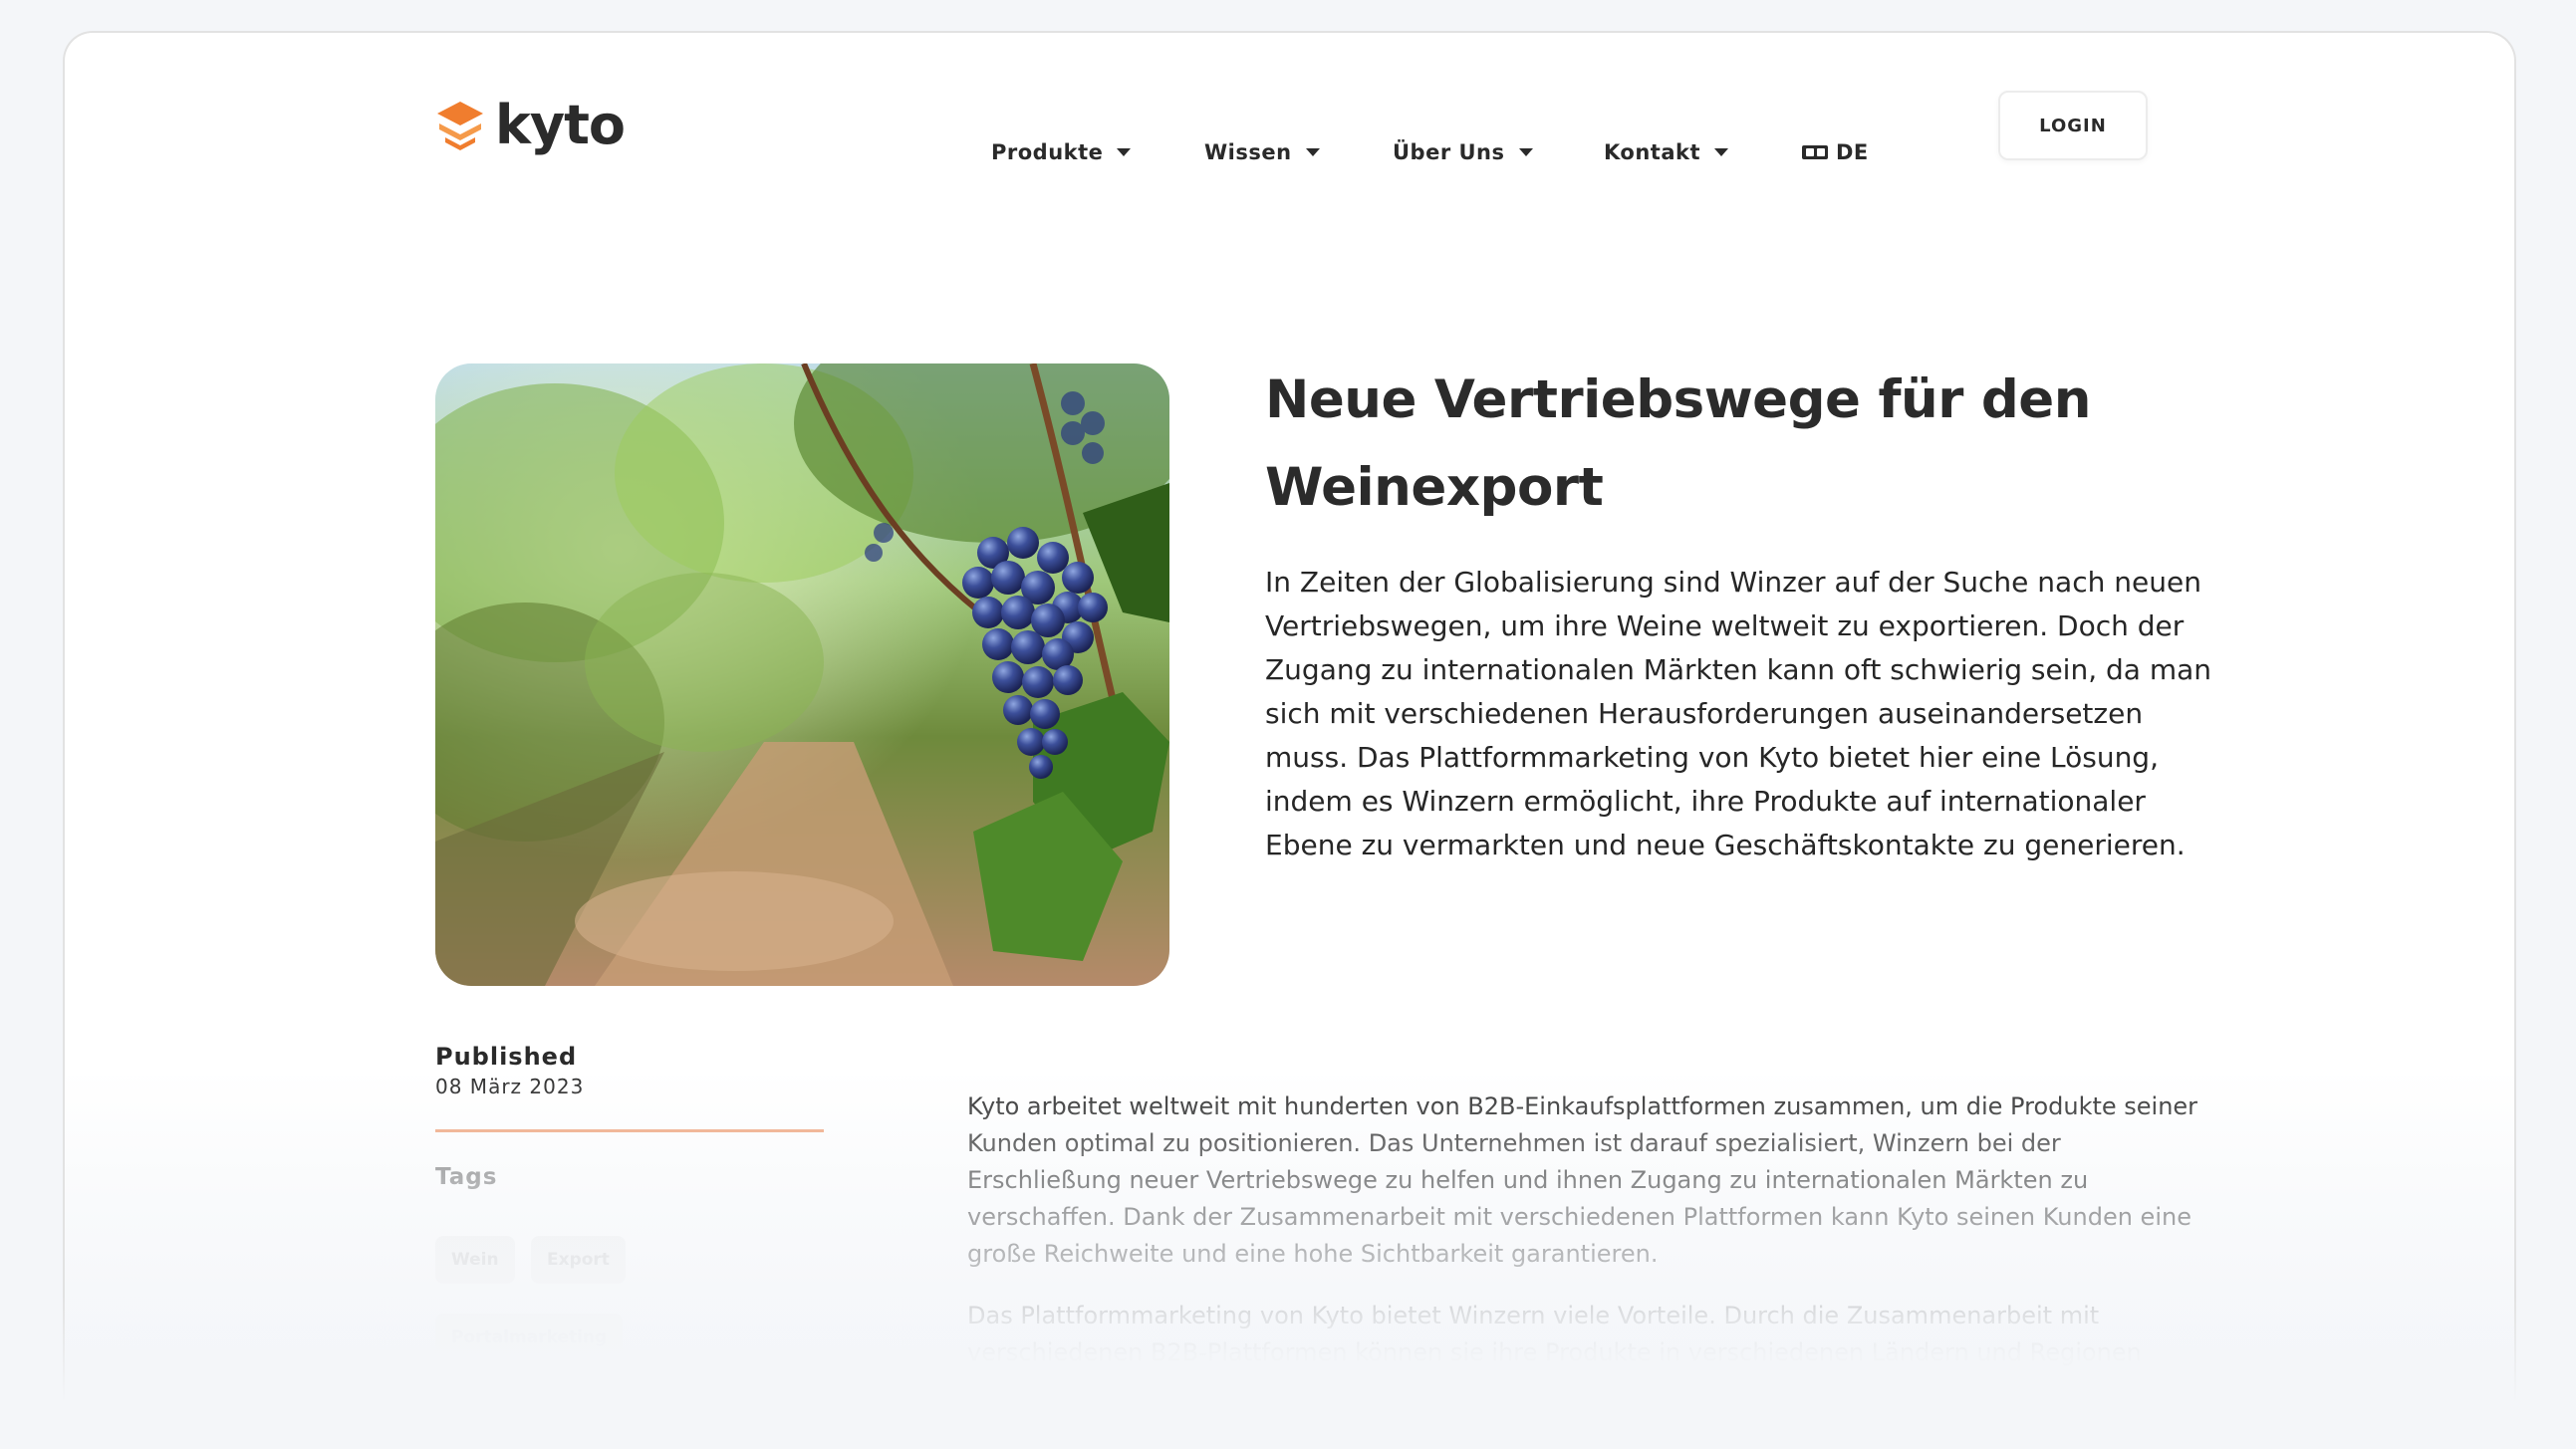 This screenshot has height=1449, width=2576. What do you see at coordinates (1449, 152) in the screenshot?
I see `nav-ueber-uns-label: Über Uns` at bounding box center [1449, 152].